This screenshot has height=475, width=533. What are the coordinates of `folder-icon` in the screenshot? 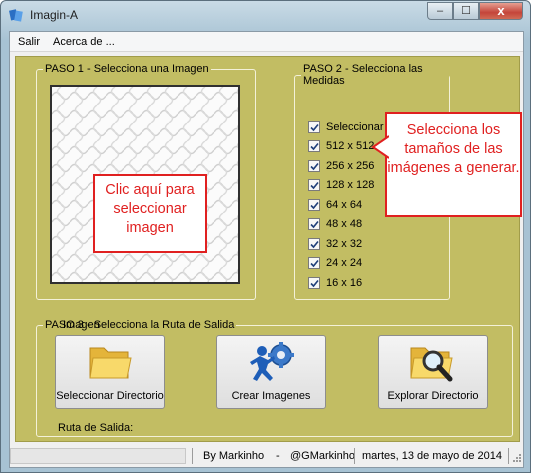 It's located at (110, 363).